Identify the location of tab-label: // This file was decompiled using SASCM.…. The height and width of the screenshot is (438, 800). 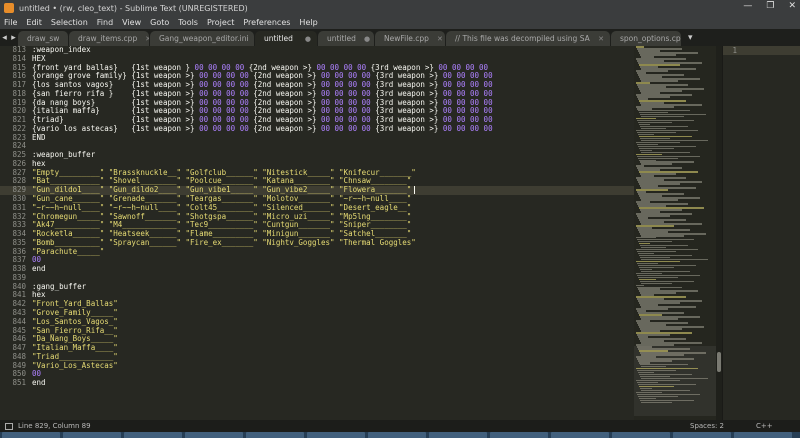
(522, 38).